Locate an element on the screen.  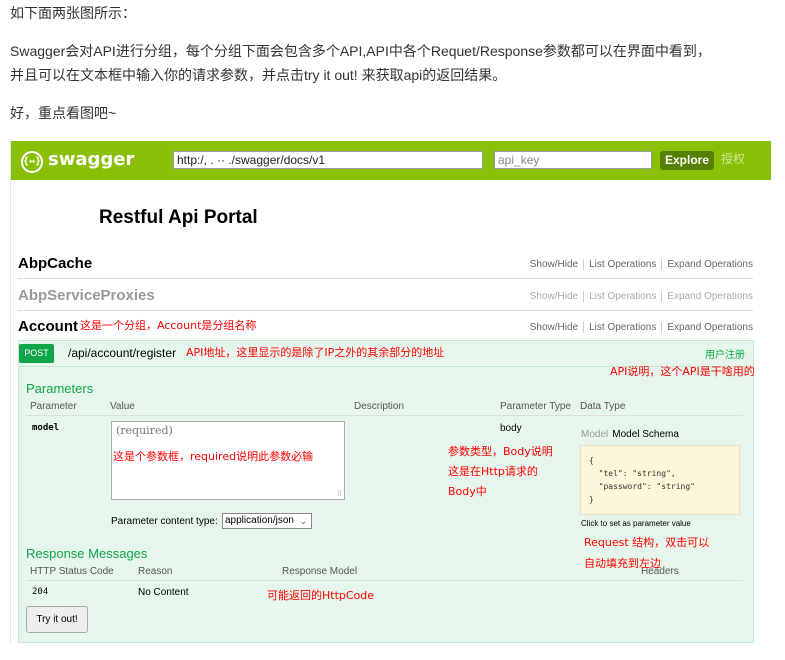
operation-summary: 用户注册 is located at coordinates (725, 353).